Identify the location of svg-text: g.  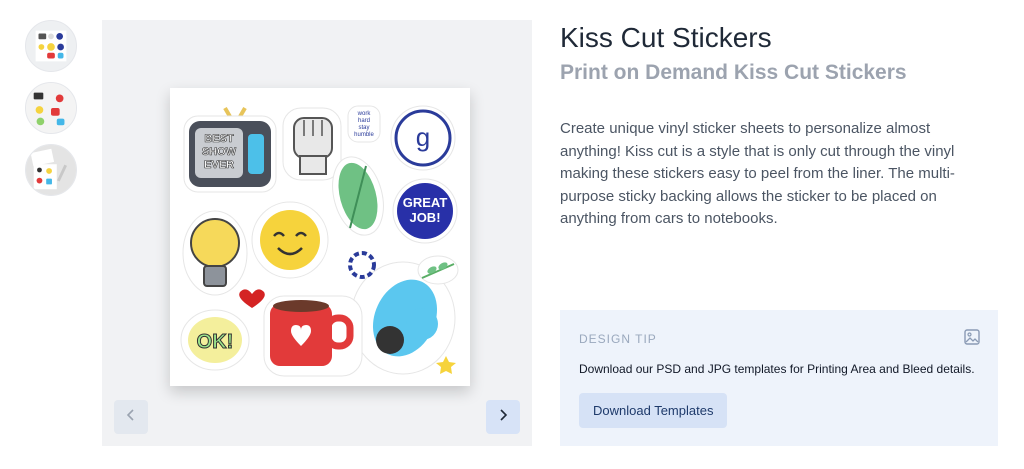
(423, 137).